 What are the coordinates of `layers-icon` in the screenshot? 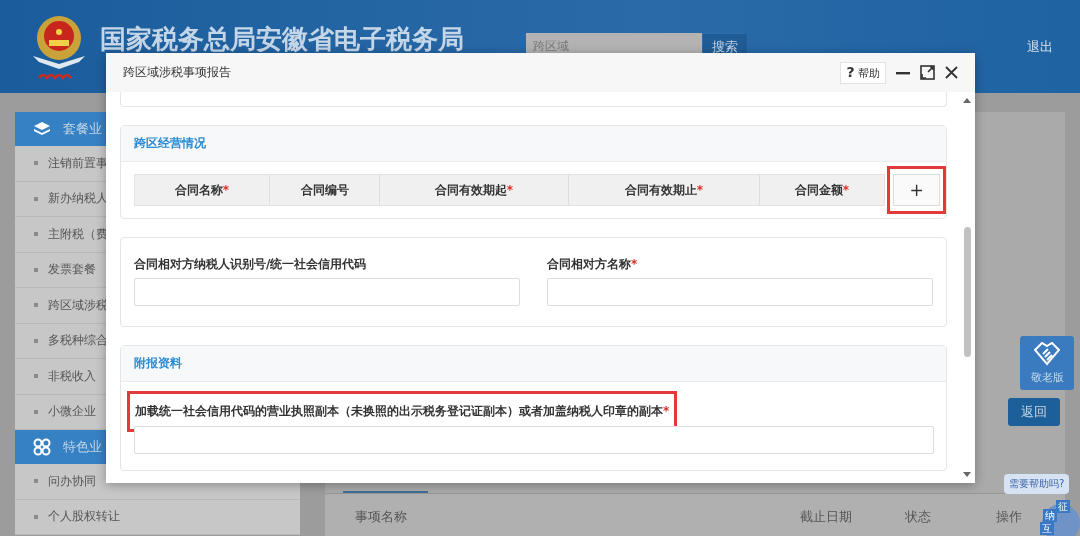 It's located at (42, 129).